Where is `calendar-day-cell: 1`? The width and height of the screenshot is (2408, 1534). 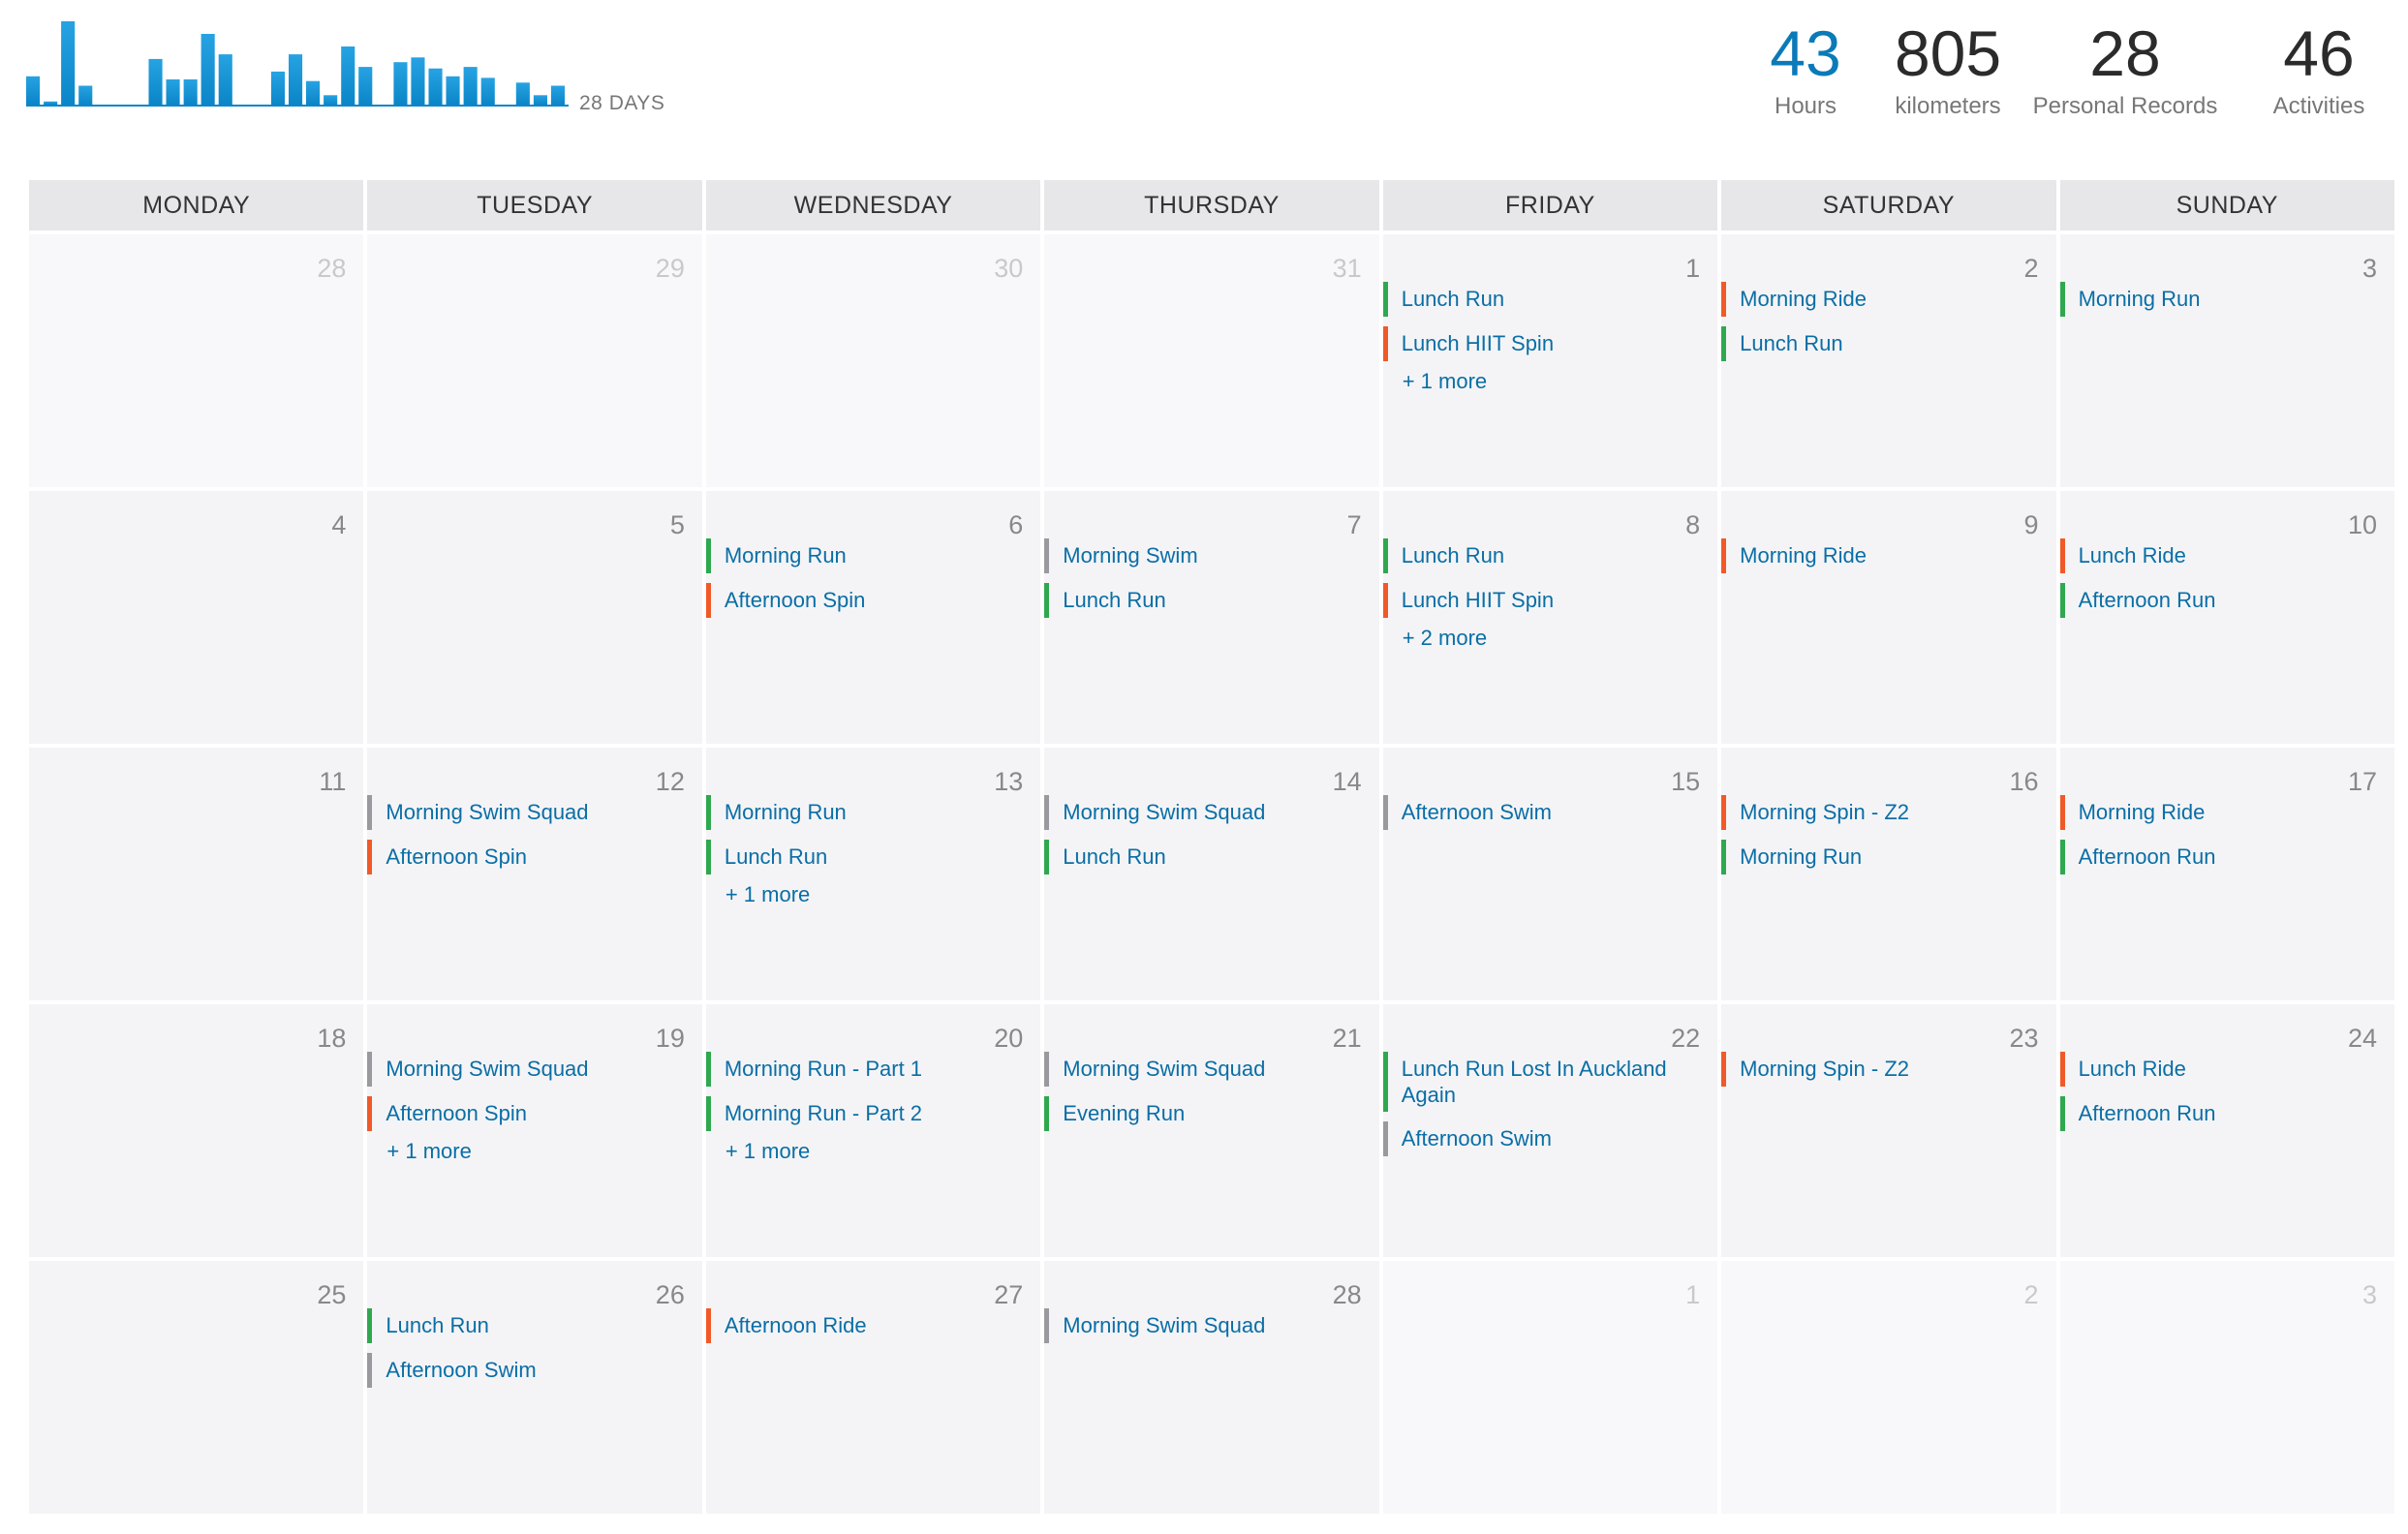
calendar-day-cell: 1 is located at coordinates (1550, 1387).